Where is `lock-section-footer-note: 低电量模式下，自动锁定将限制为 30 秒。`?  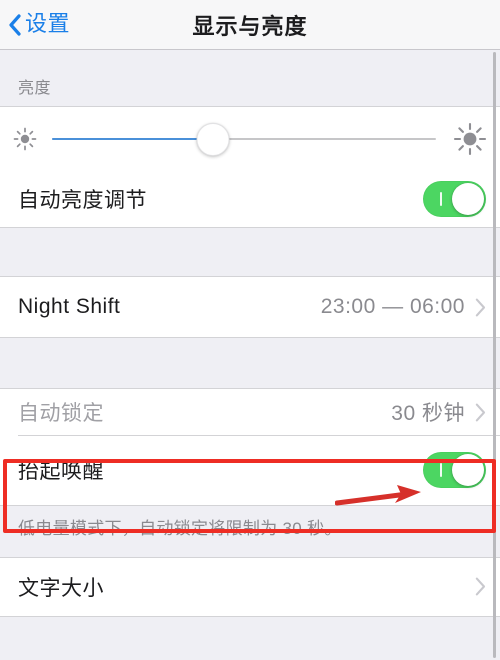 lock-section-footer-note: 低电量模式下，自动锁定将限制为 30 秒。 is located at coordinates (250, 531).